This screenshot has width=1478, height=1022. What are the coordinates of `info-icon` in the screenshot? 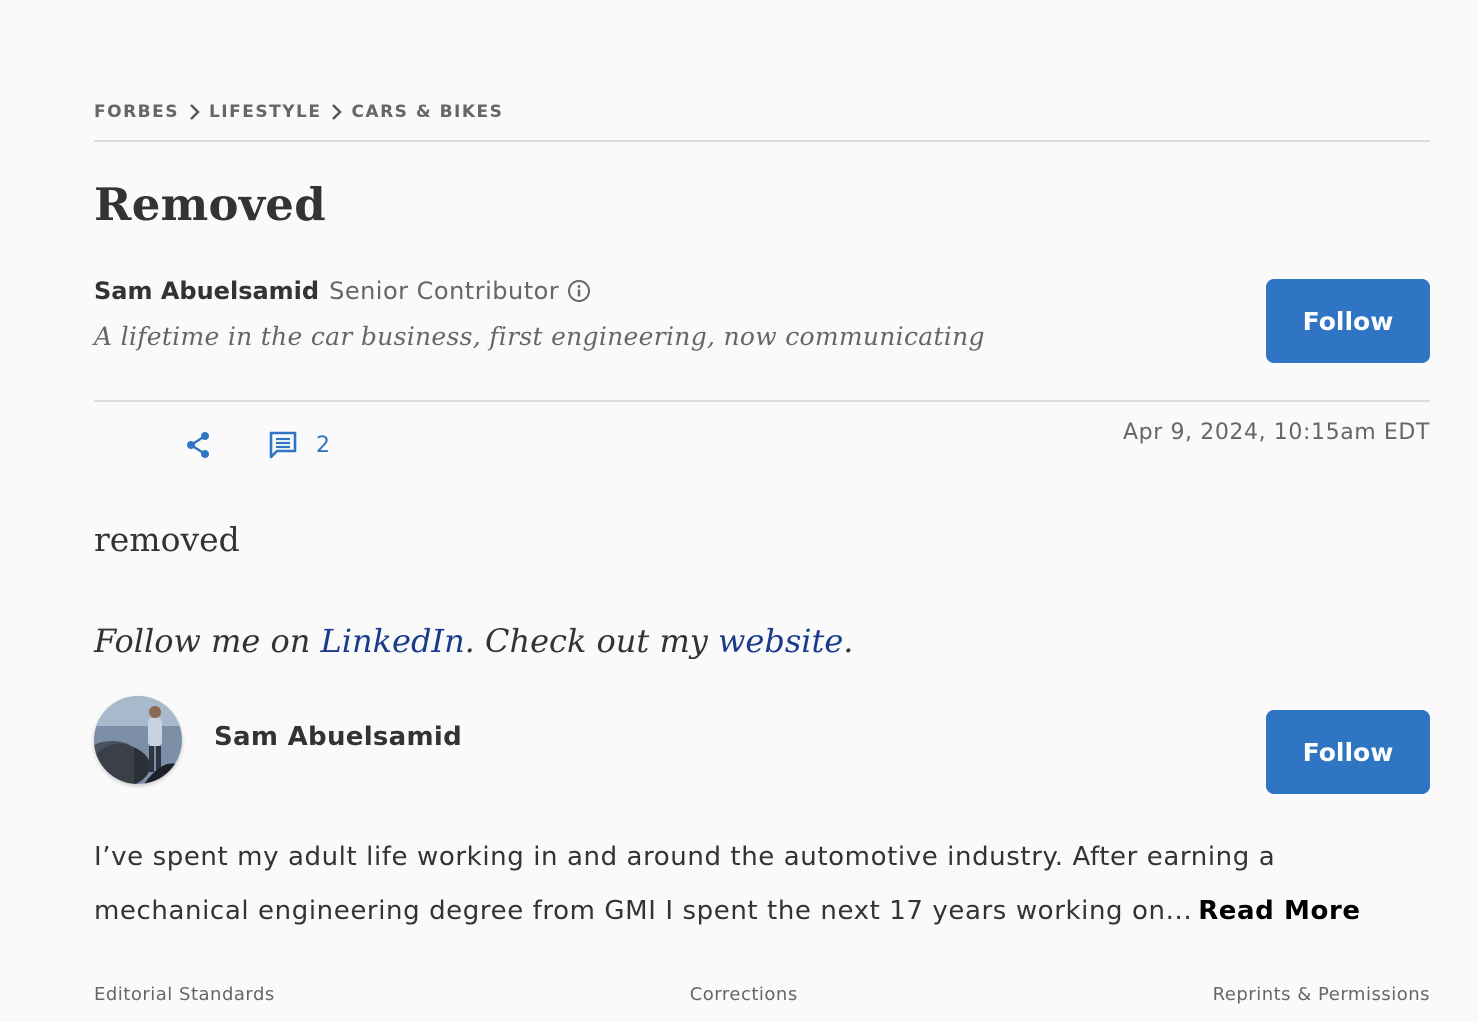 It's located at (579, 291).